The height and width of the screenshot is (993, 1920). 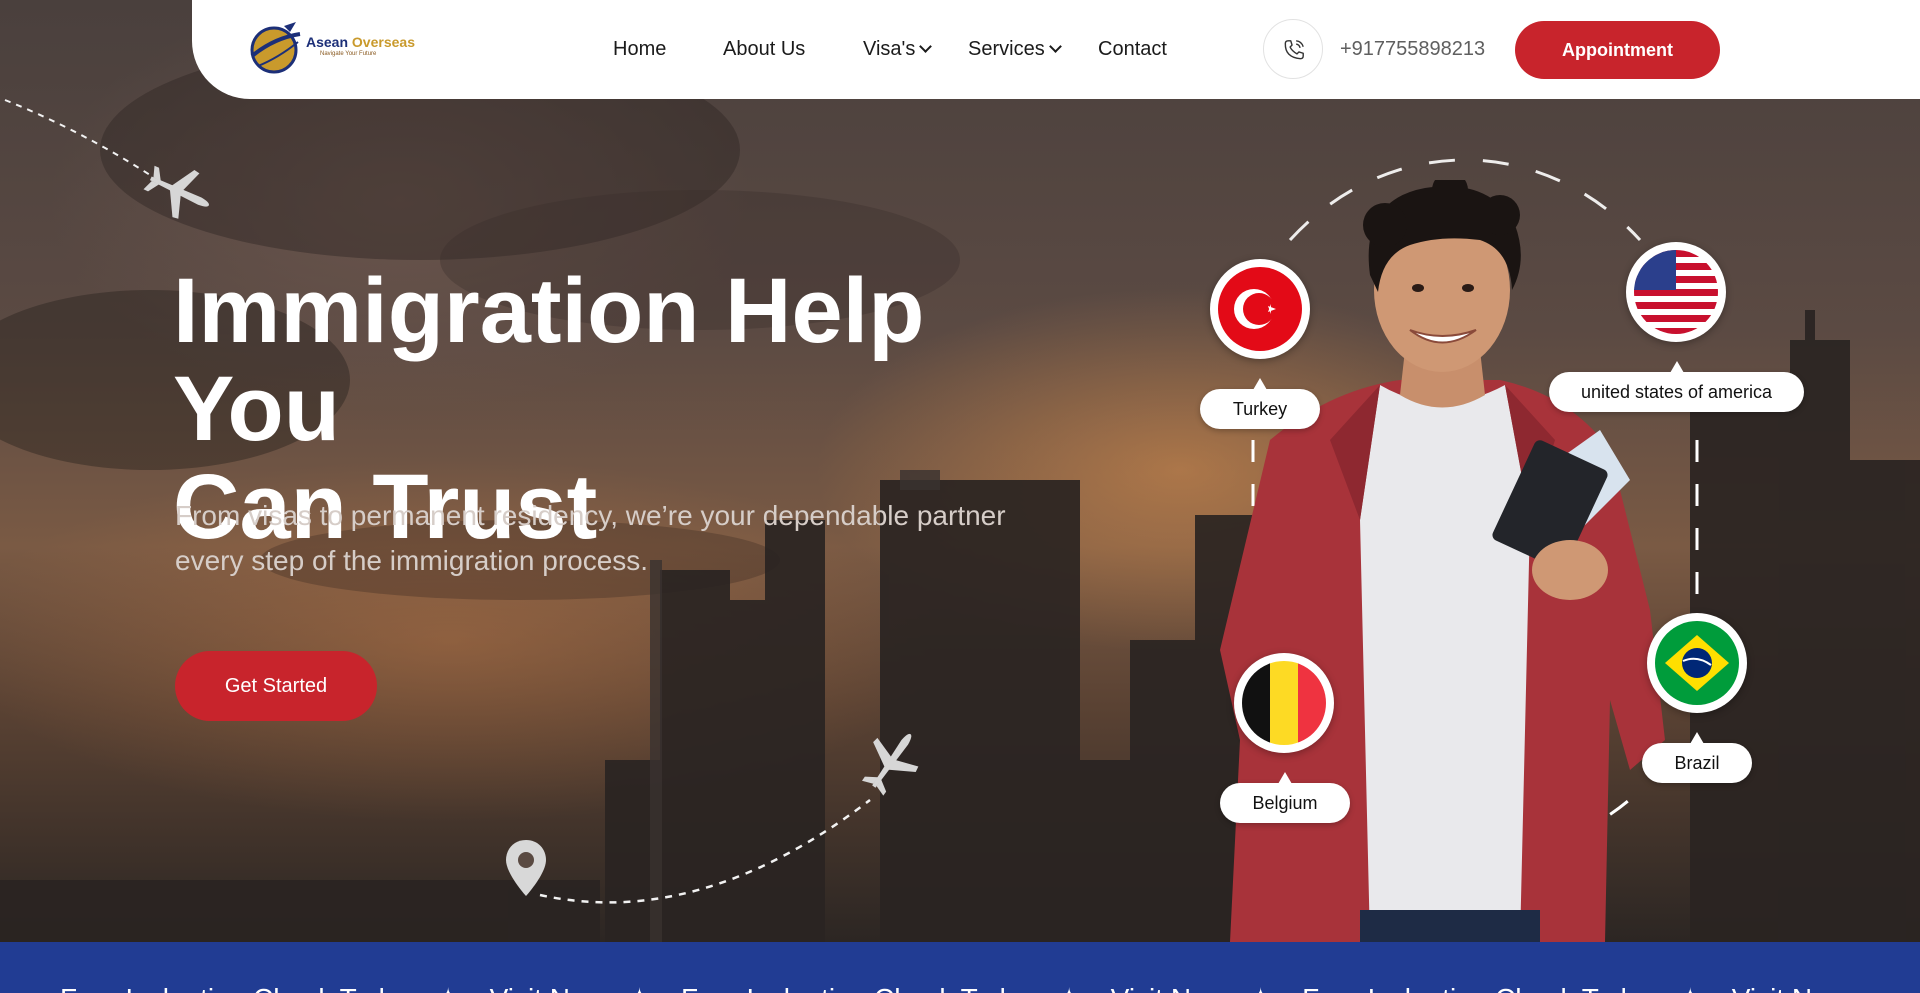 What do you see at coordinates (549, 360) in the screenshot?
I see `hero-title-line1: Immigration Help You` at bounding box center [549, 360].